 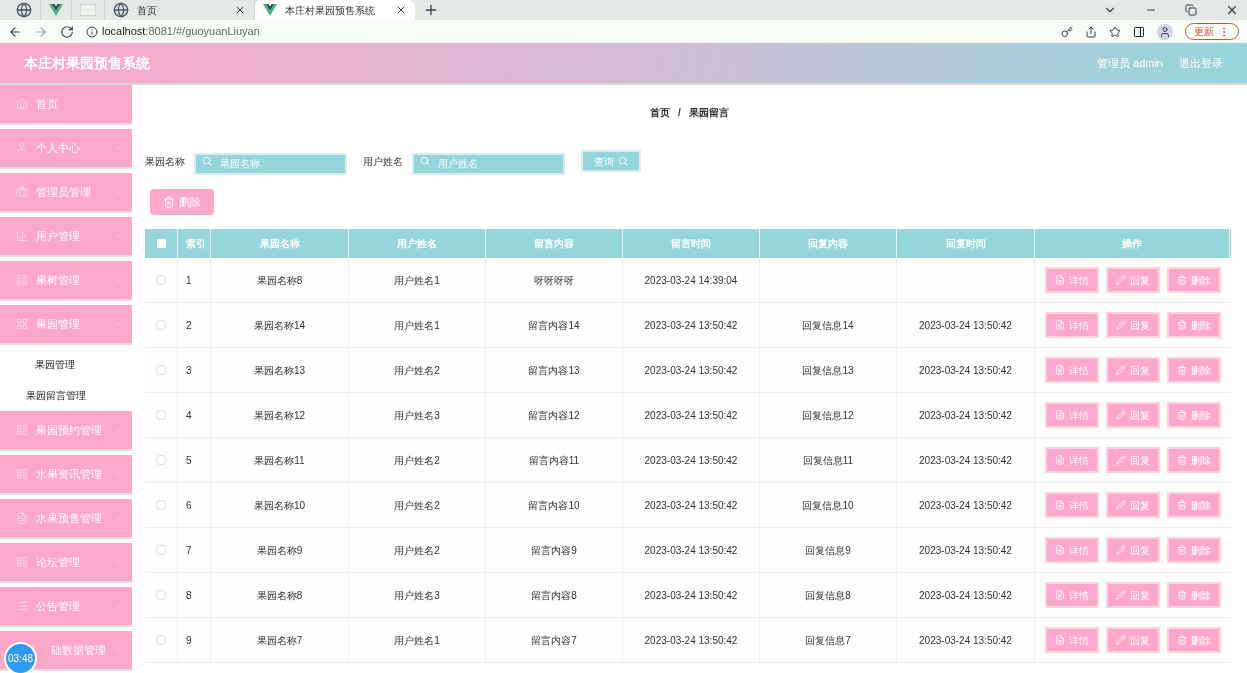 What do you see at coordinates (279, 505) in the screenshot?
I see `table-cell-text: 果园名称10` at bounding box center [279, 505].